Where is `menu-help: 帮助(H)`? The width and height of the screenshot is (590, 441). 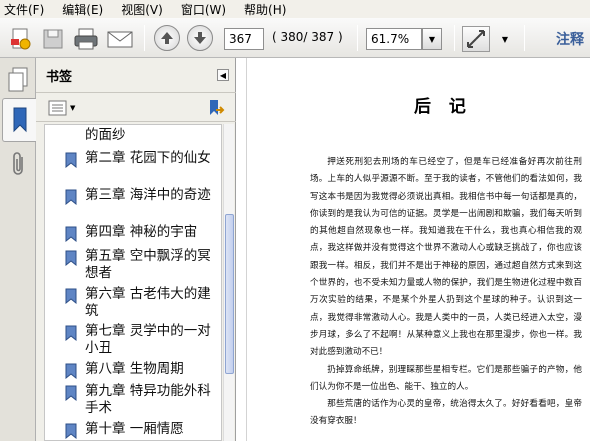
menu-help: 帮助(H) is located at coordinates (265, 9).